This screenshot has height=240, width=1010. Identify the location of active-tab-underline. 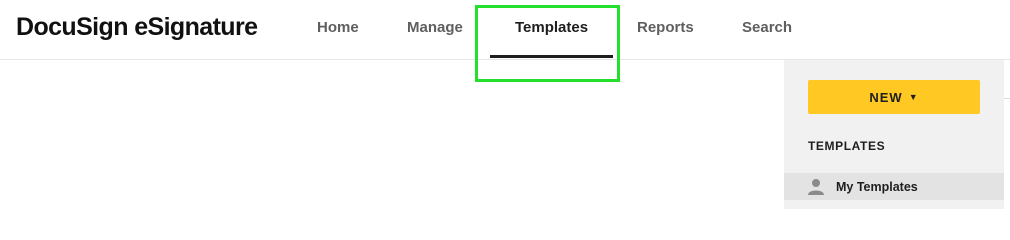
(551, 56).